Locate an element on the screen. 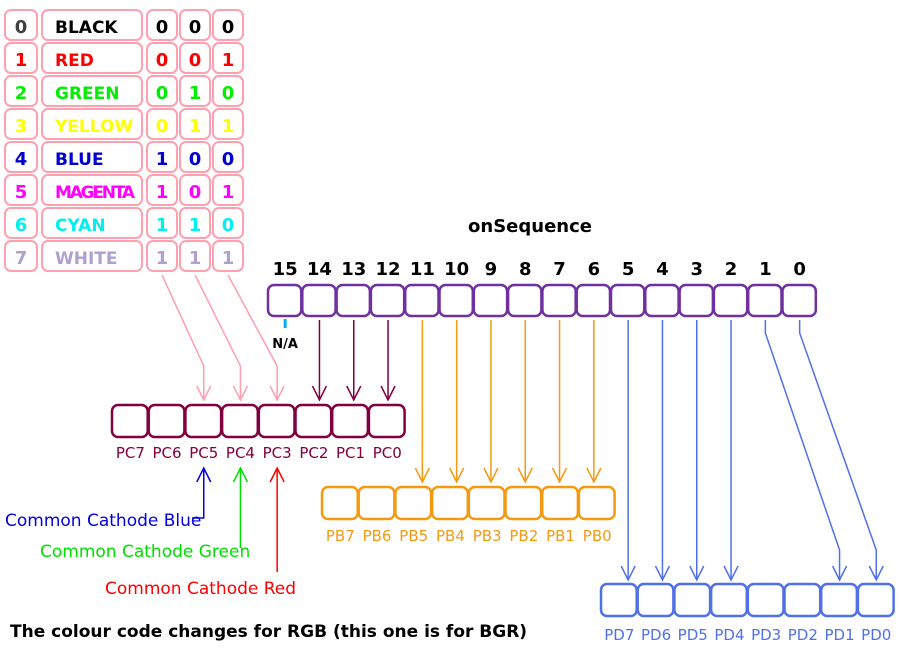 This screenshot has width=900, height=650. colour-name: CYAN is located at coordinates (80, 226).